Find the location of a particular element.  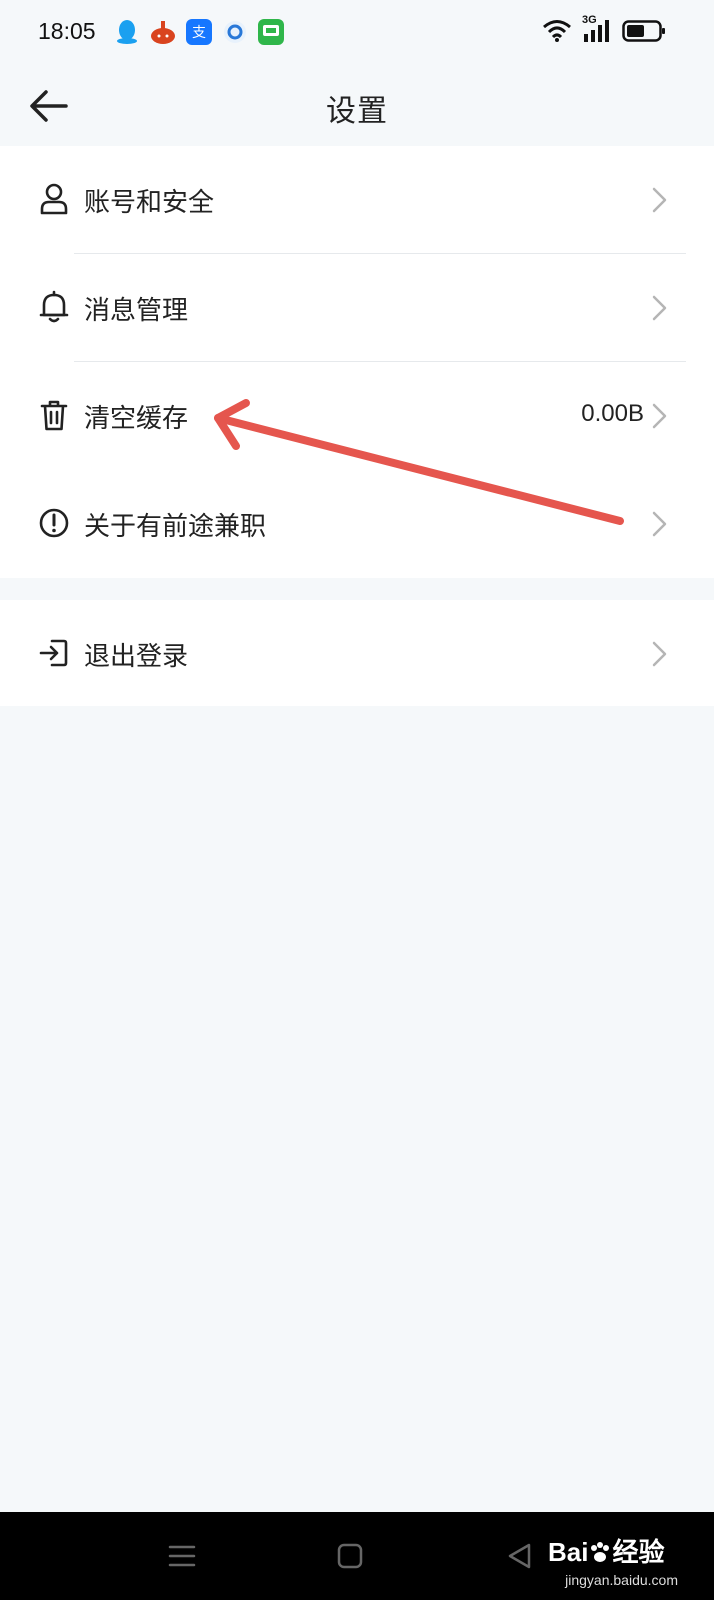

info-icon is located at coordinates (54, 523).